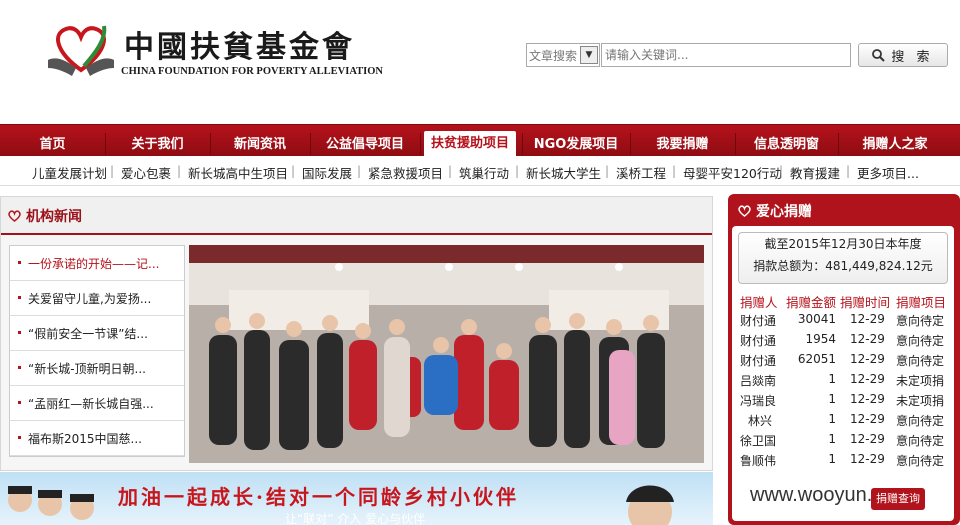 This screenshot has height=525, width=960. Describe the element at coordinates (865, 302) in the screenshot. I see `donation-column-header: 捐赠时间` at that location.